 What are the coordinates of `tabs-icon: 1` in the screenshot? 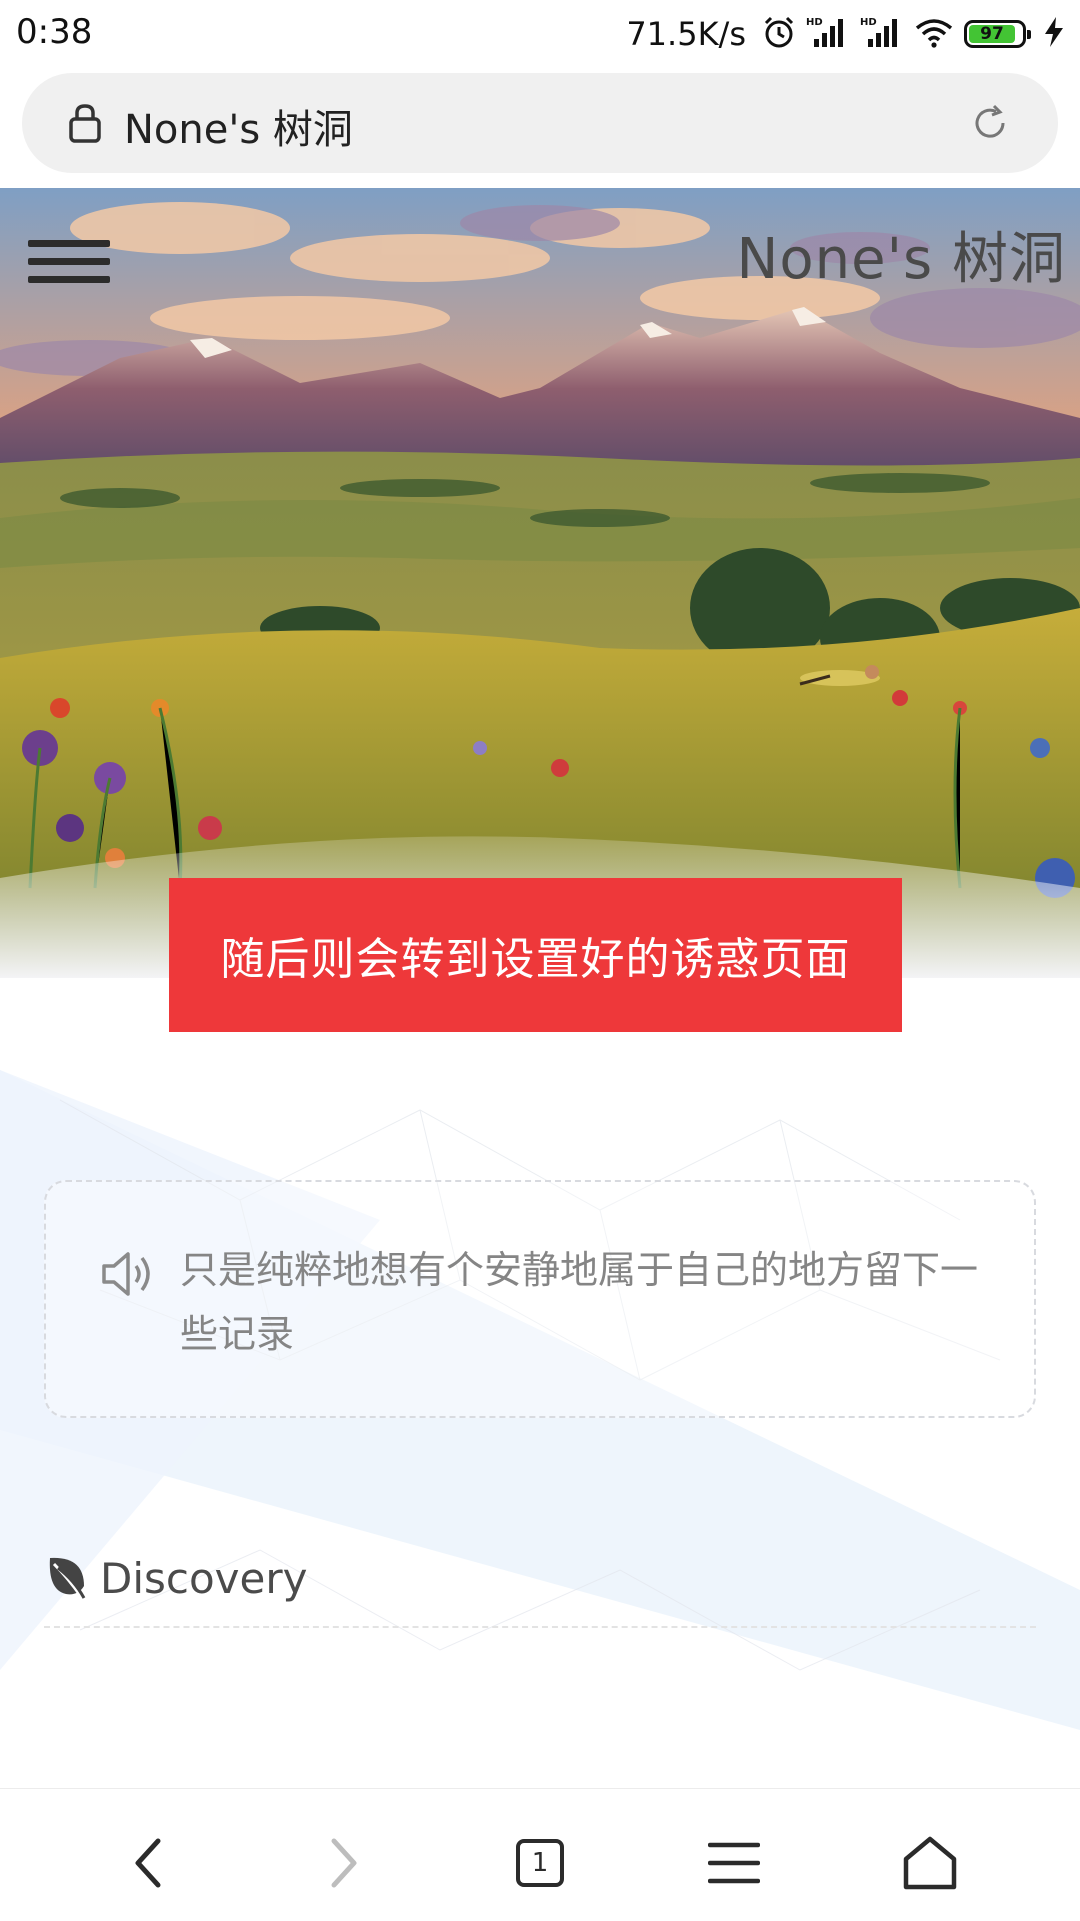 It's located at (540, 1863).